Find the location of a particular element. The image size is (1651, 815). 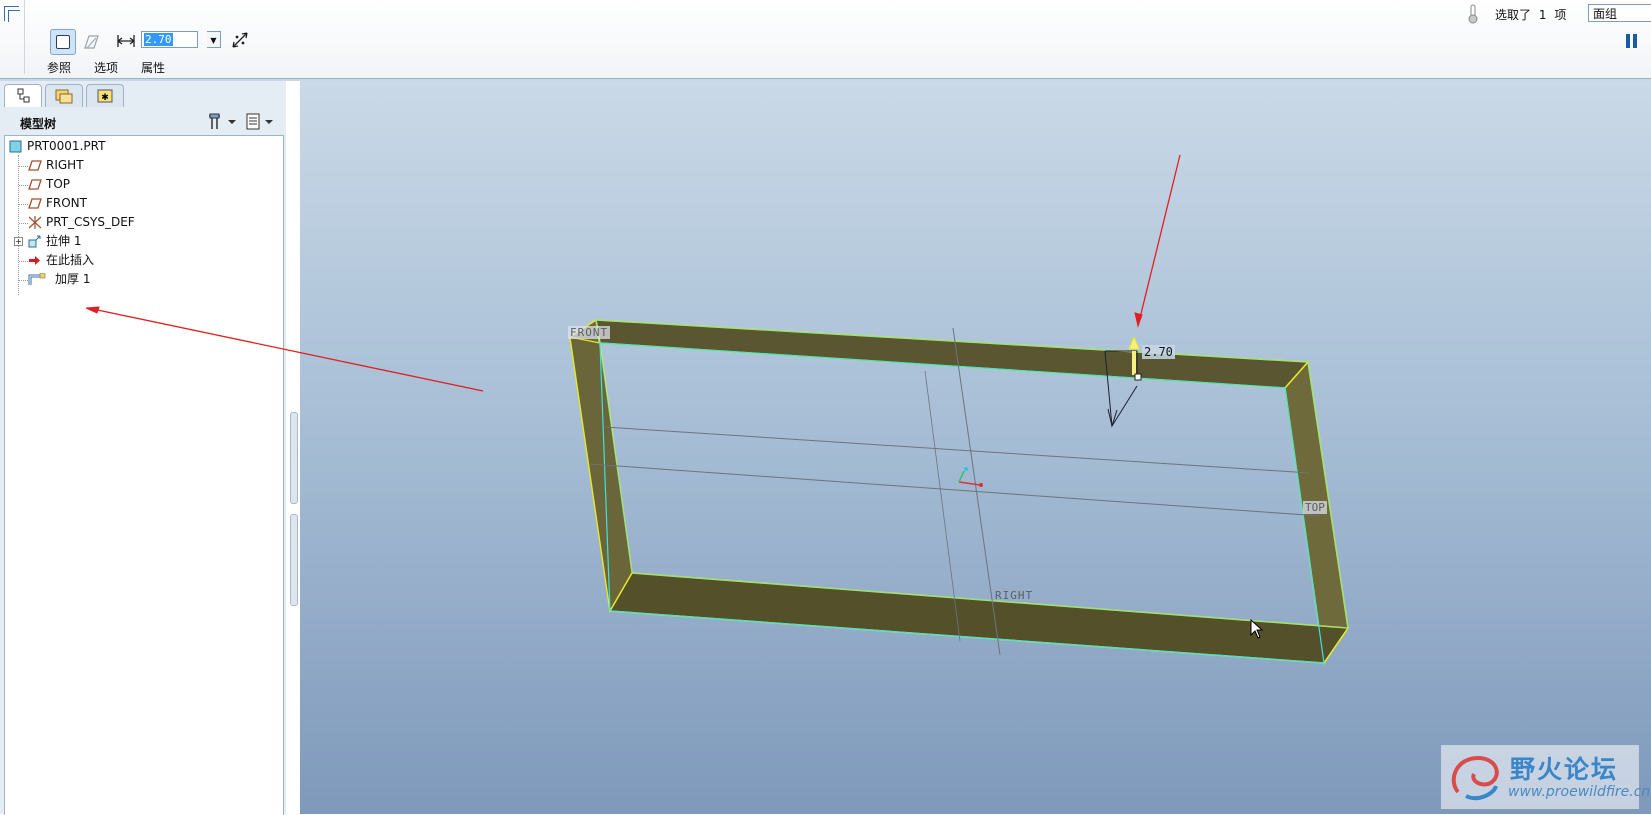

forum-watermark: 野火论坛 www.proewildfire.cn is located at coordinates (1545, 777).